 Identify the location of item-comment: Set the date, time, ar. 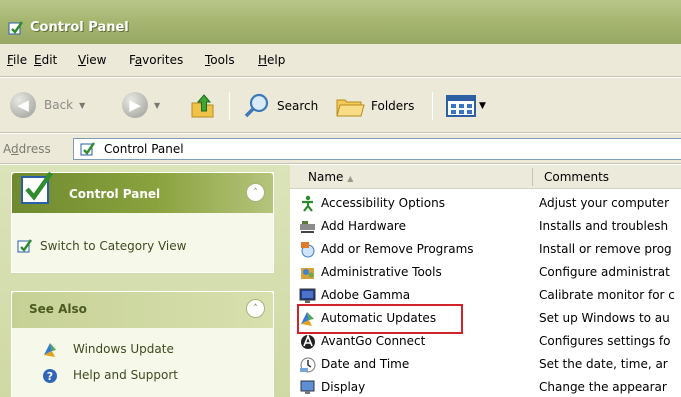
(603, 364).